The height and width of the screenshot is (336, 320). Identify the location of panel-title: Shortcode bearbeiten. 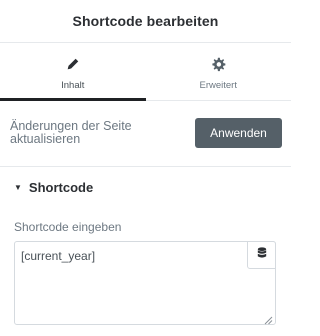
(145, 21).